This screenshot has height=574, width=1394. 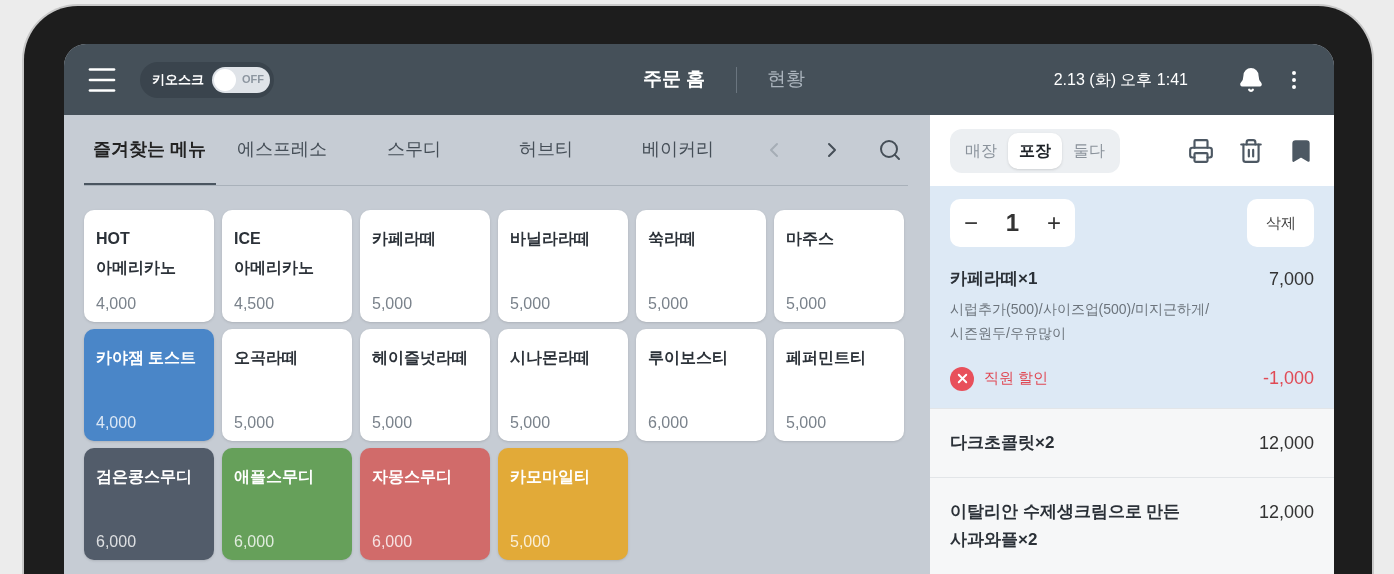 I want to click on decrease-button: −, so click(x=970, y=223).